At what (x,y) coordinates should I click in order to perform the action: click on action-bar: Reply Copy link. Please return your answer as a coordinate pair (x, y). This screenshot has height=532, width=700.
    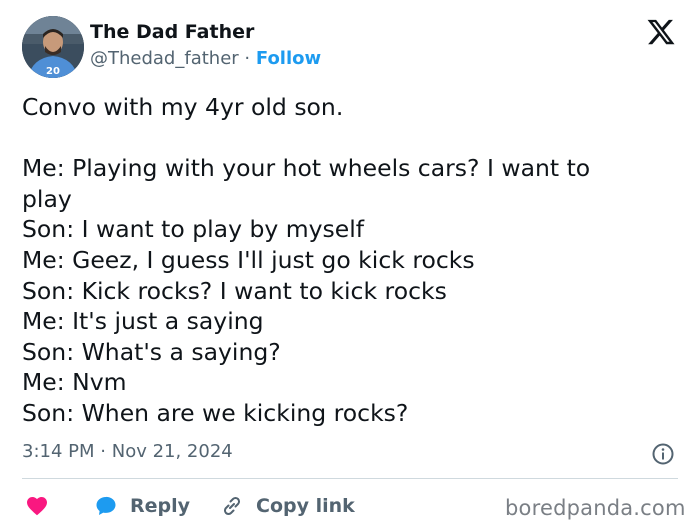
    Looking at the image, I should click on (188, 506).